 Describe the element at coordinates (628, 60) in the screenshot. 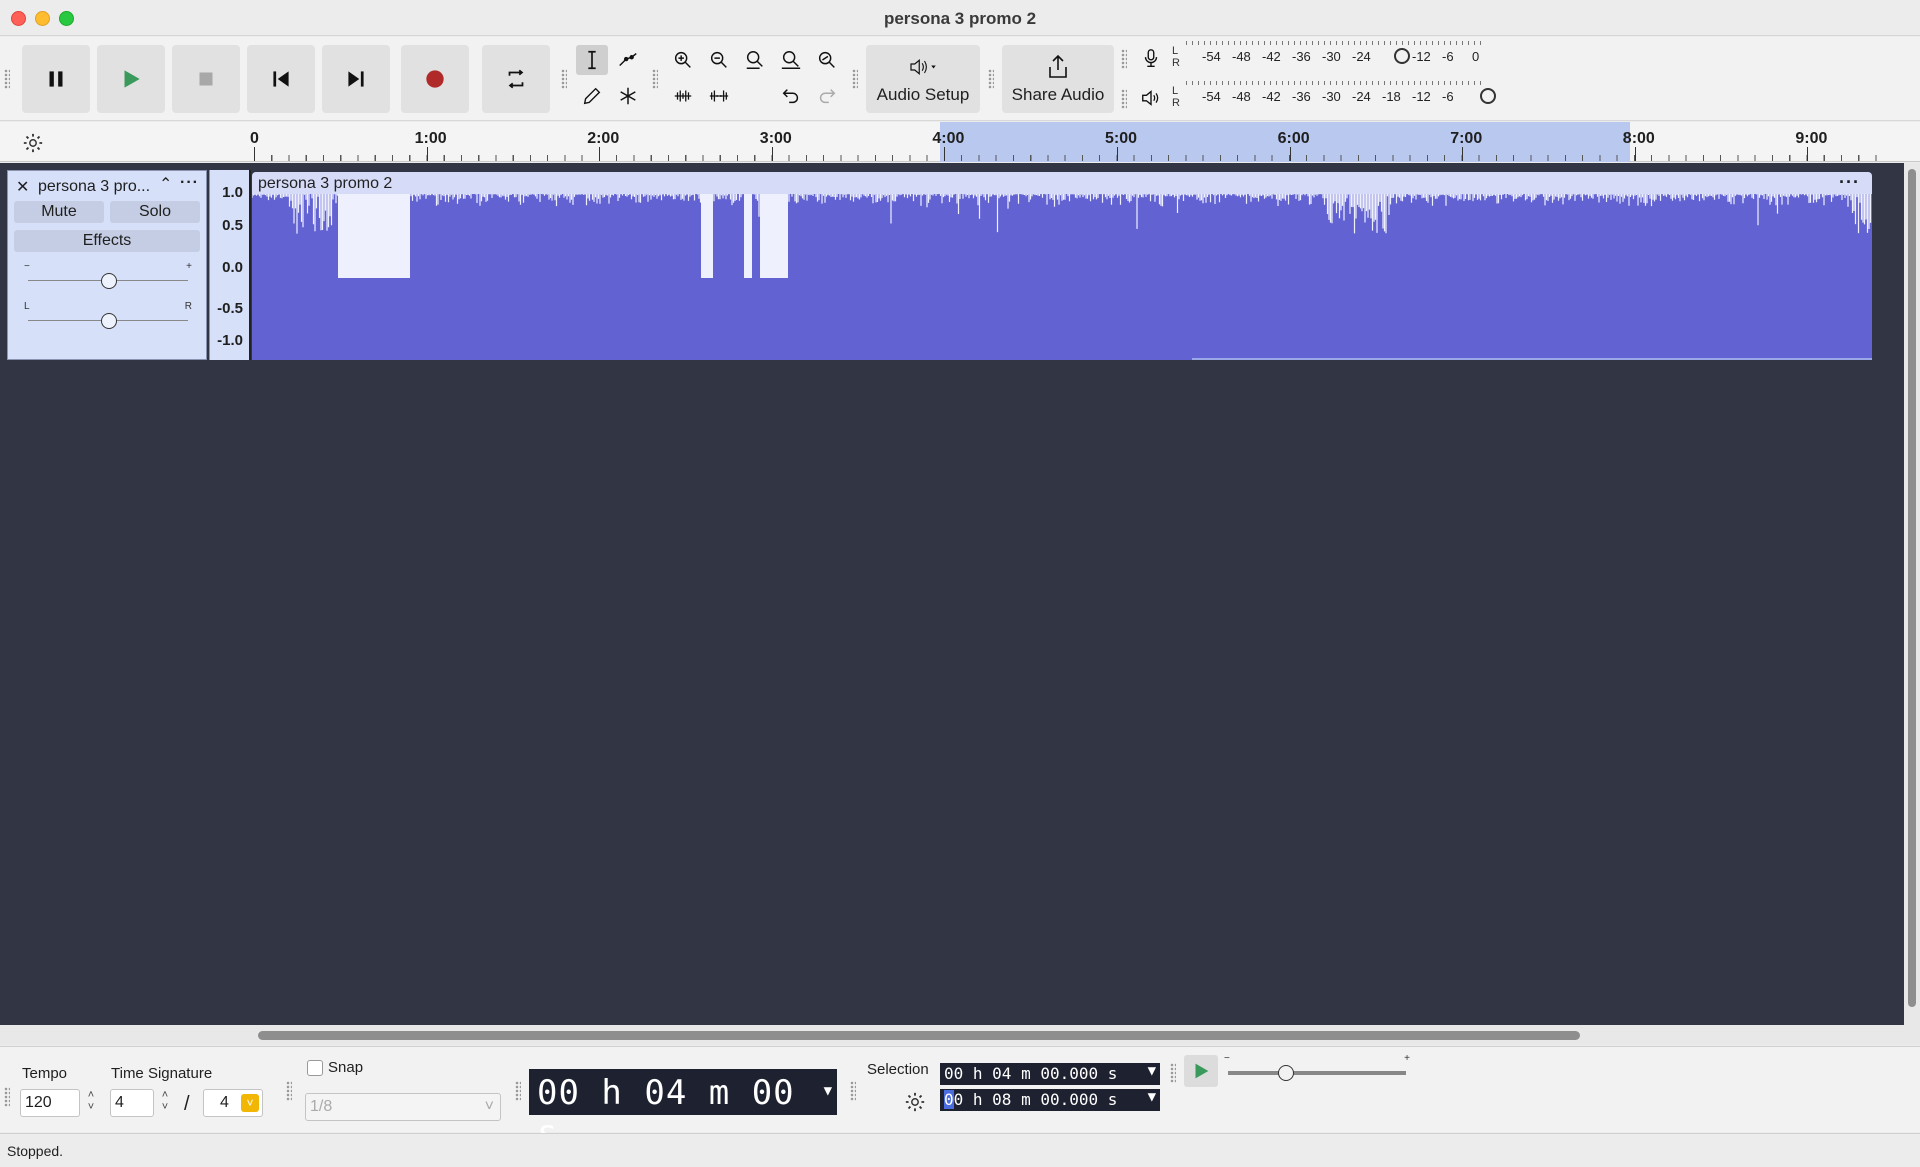

I see `envelope-tool` at that location.